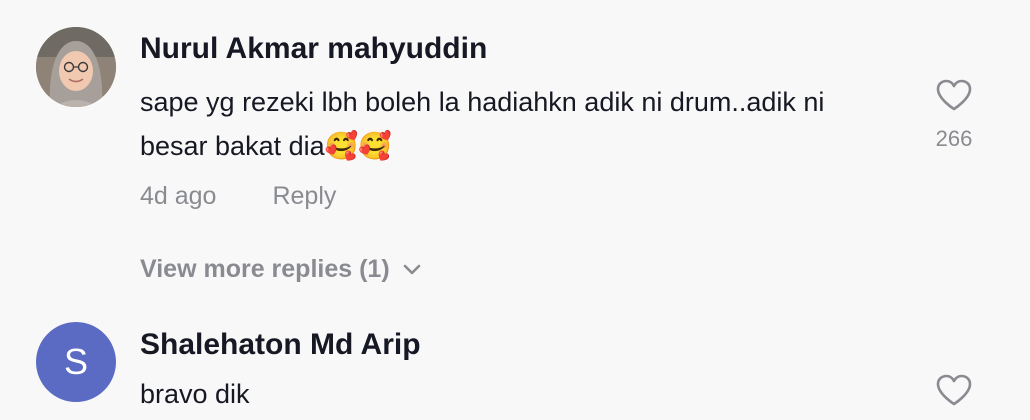 This screenshot has width=1030, height=420. I want to click on like-count: 266, so click(954, 138).